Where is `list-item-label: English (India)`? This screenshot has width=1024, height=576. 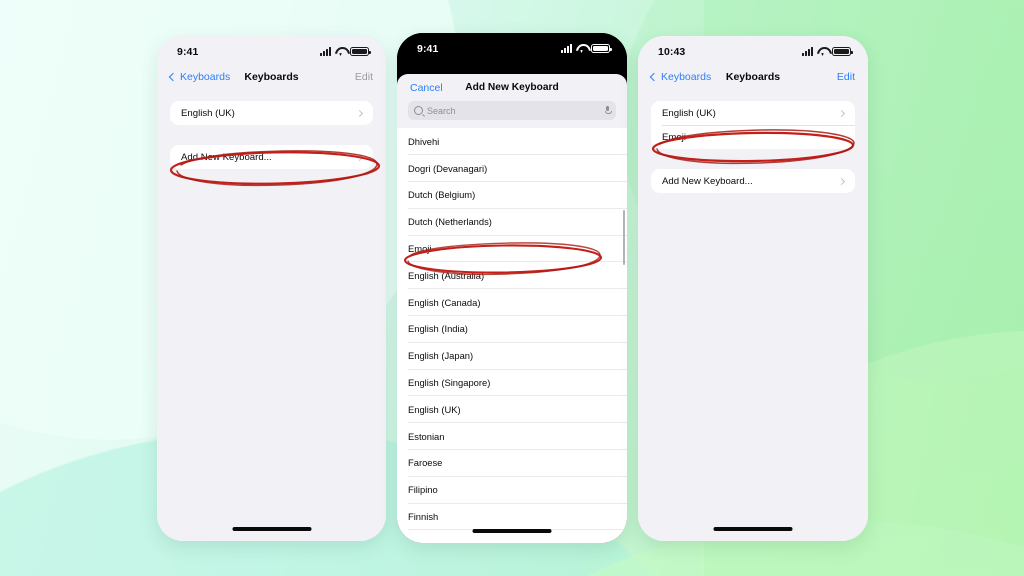 list-item-label: English (India) is located at coordinates (438, 329).